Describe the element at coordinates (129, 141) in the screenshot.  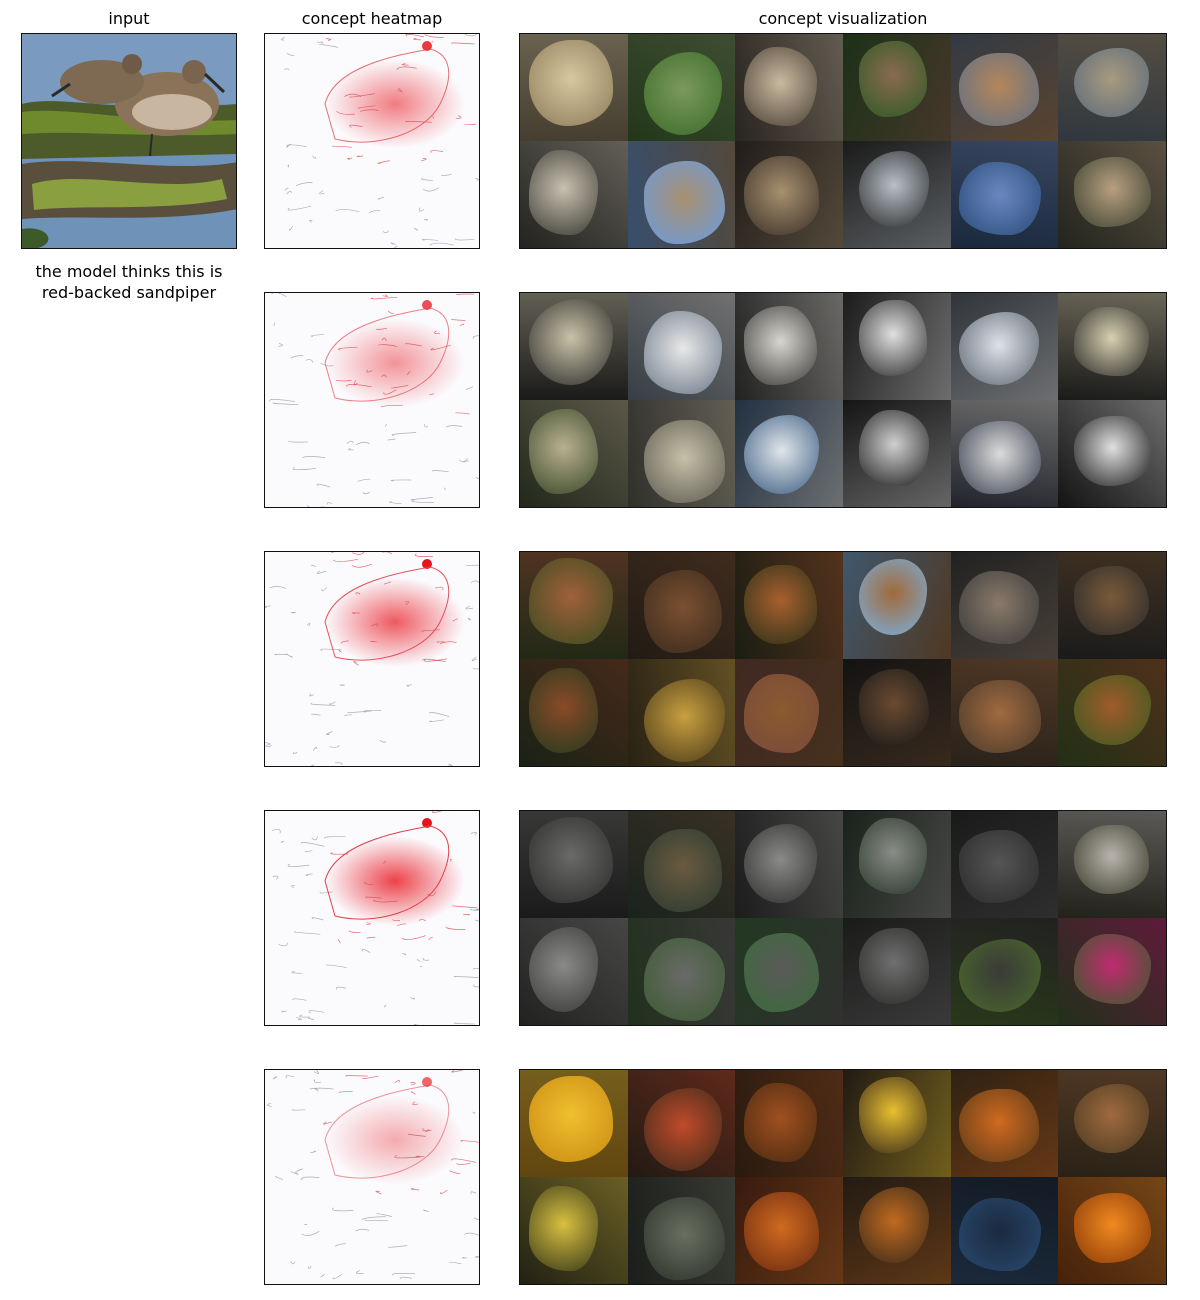
I see `input-image` at that location.